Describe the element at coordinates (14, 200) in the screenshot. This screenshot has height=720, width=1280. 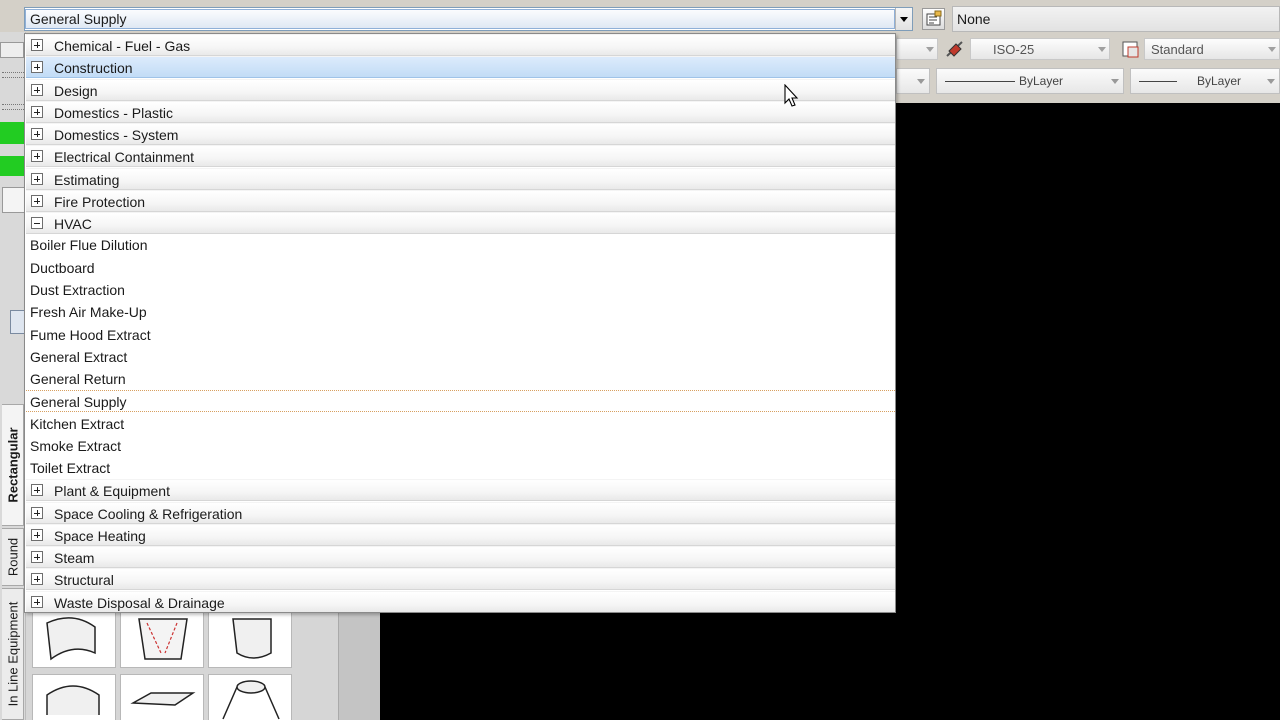
I see `palette-tab-header` at that location.